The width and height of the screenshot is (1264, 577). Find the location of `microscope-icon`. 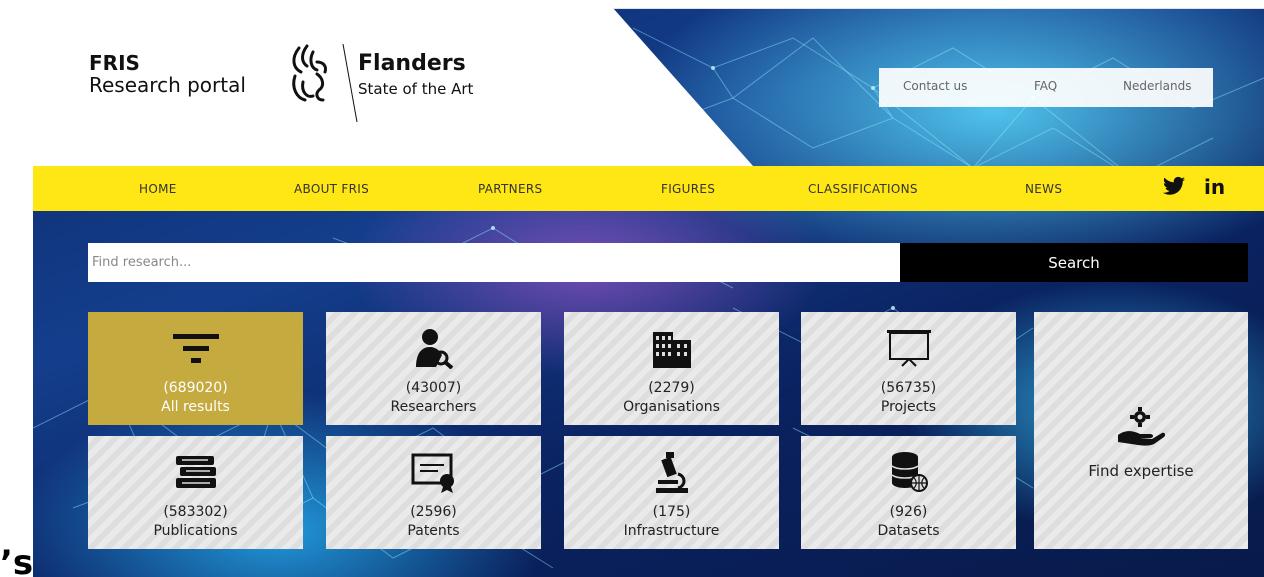

microscope-icon is located at coordinates (671, 472).